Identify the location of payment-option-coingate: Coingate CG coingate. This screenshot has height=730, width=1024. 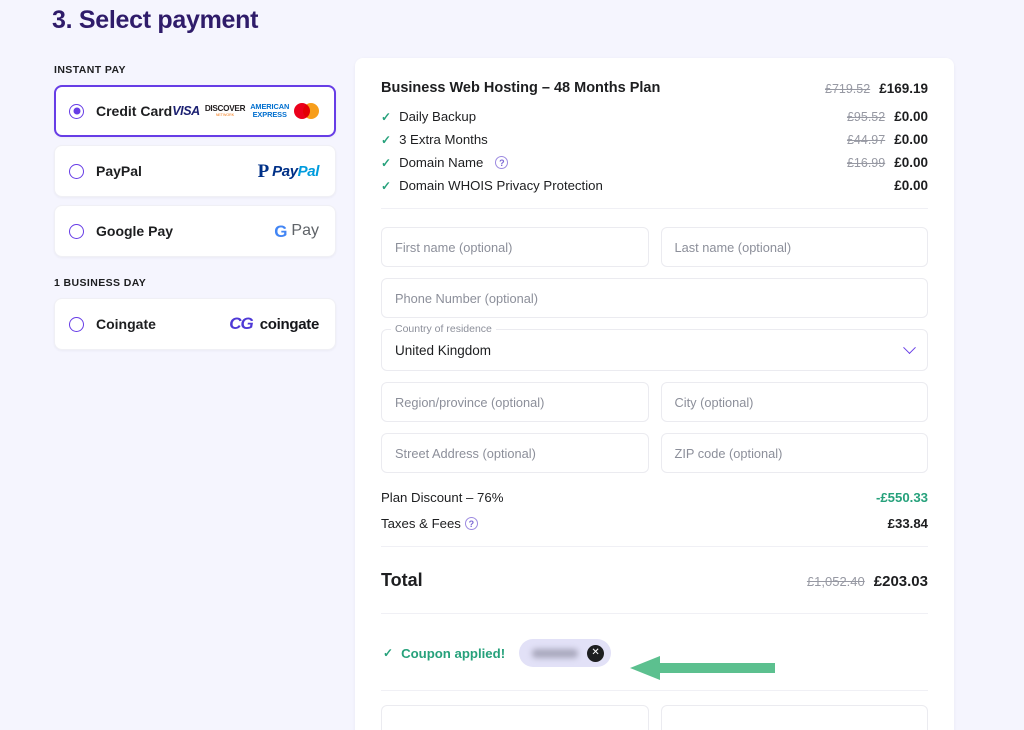
(195, 324).